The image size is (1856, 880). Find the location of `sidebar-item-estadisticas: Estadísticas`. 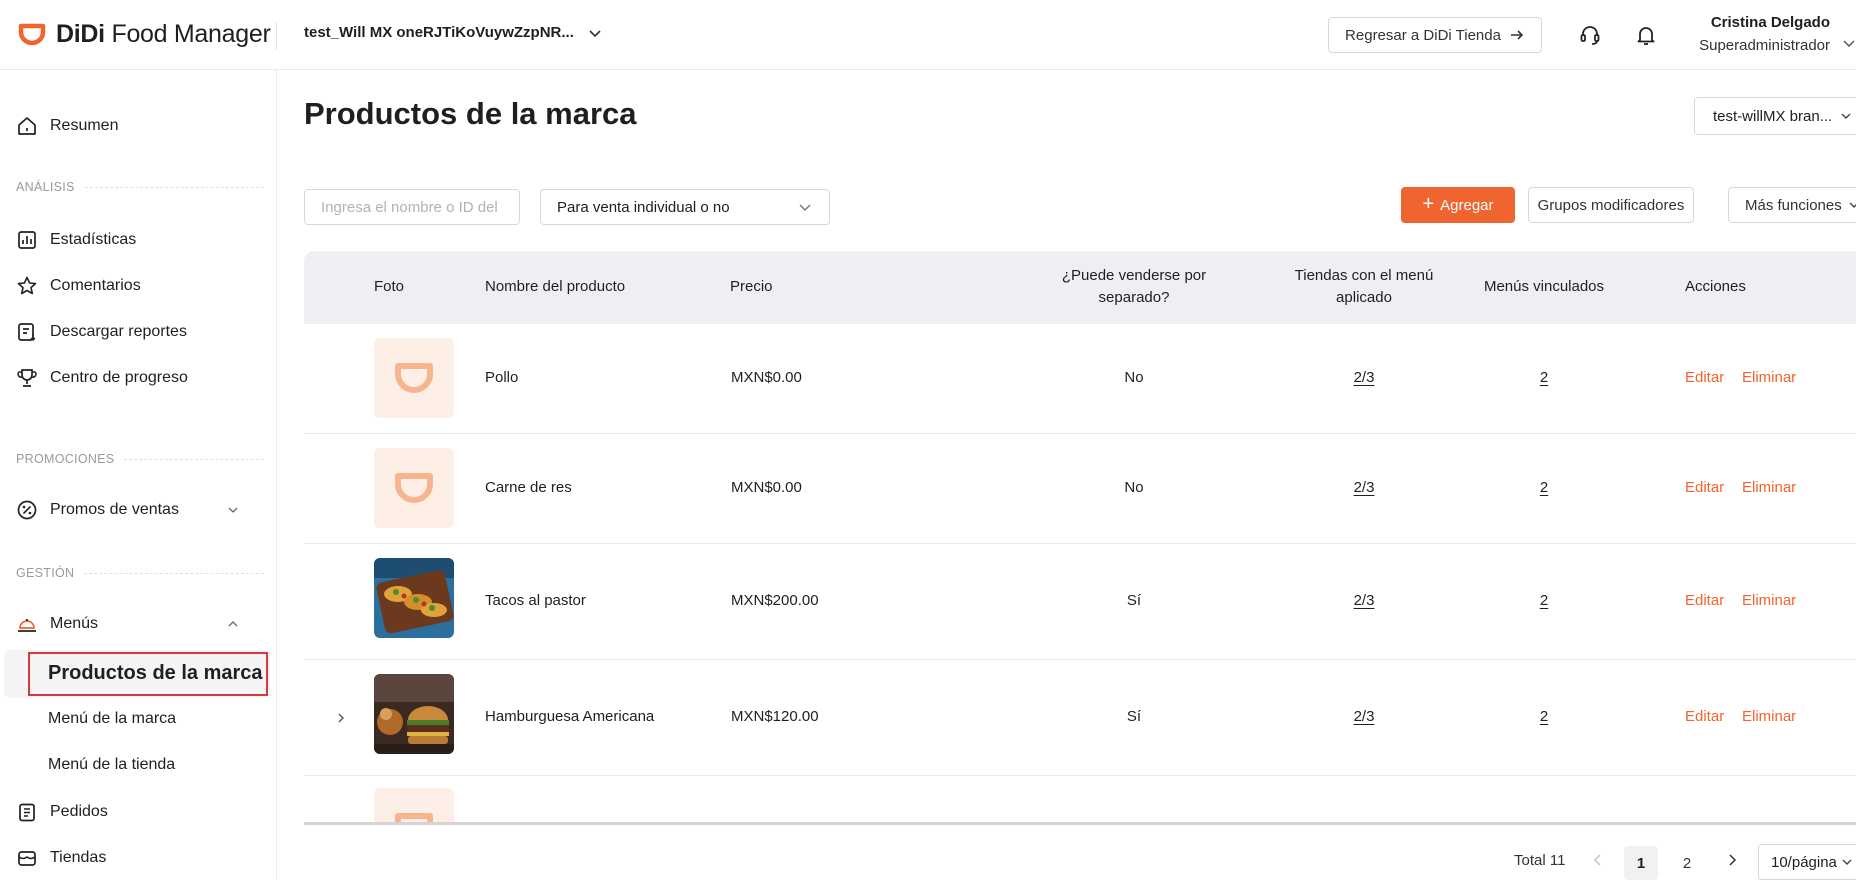

sidebar-item-estadisticas: Estadísticas is located at coordinates (76, 240).